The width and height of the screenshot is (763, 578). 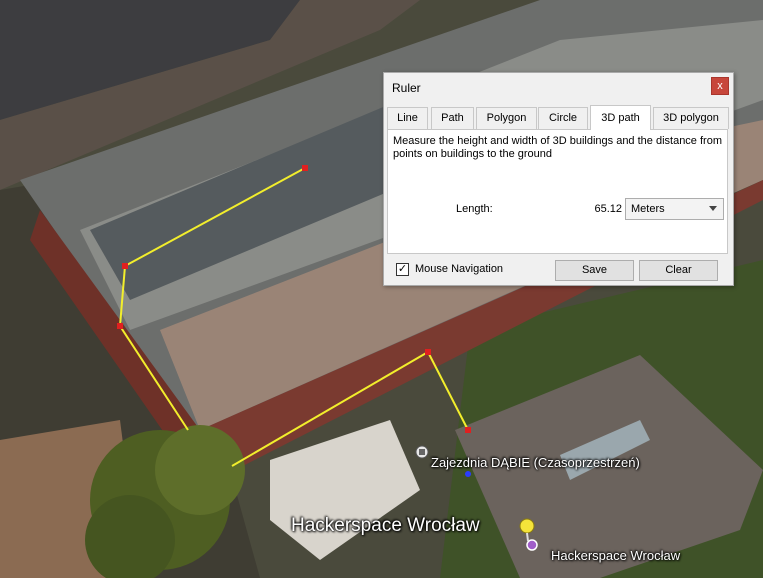 I want to click on tab-path: Path, so click(x=452, y=118).